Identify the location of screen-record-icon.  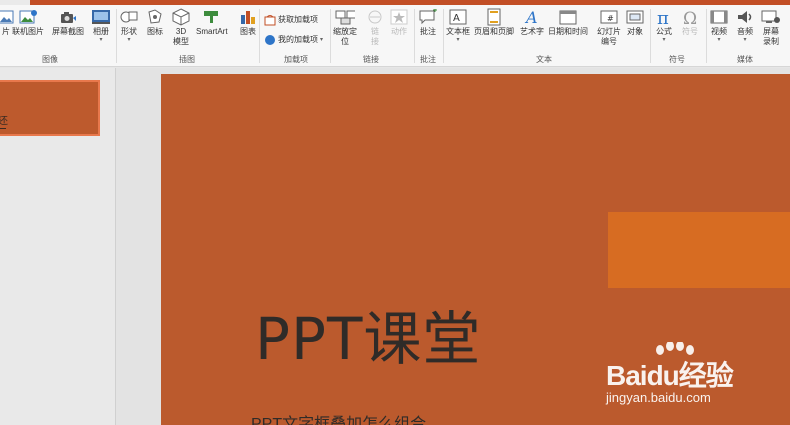
(771, 17).